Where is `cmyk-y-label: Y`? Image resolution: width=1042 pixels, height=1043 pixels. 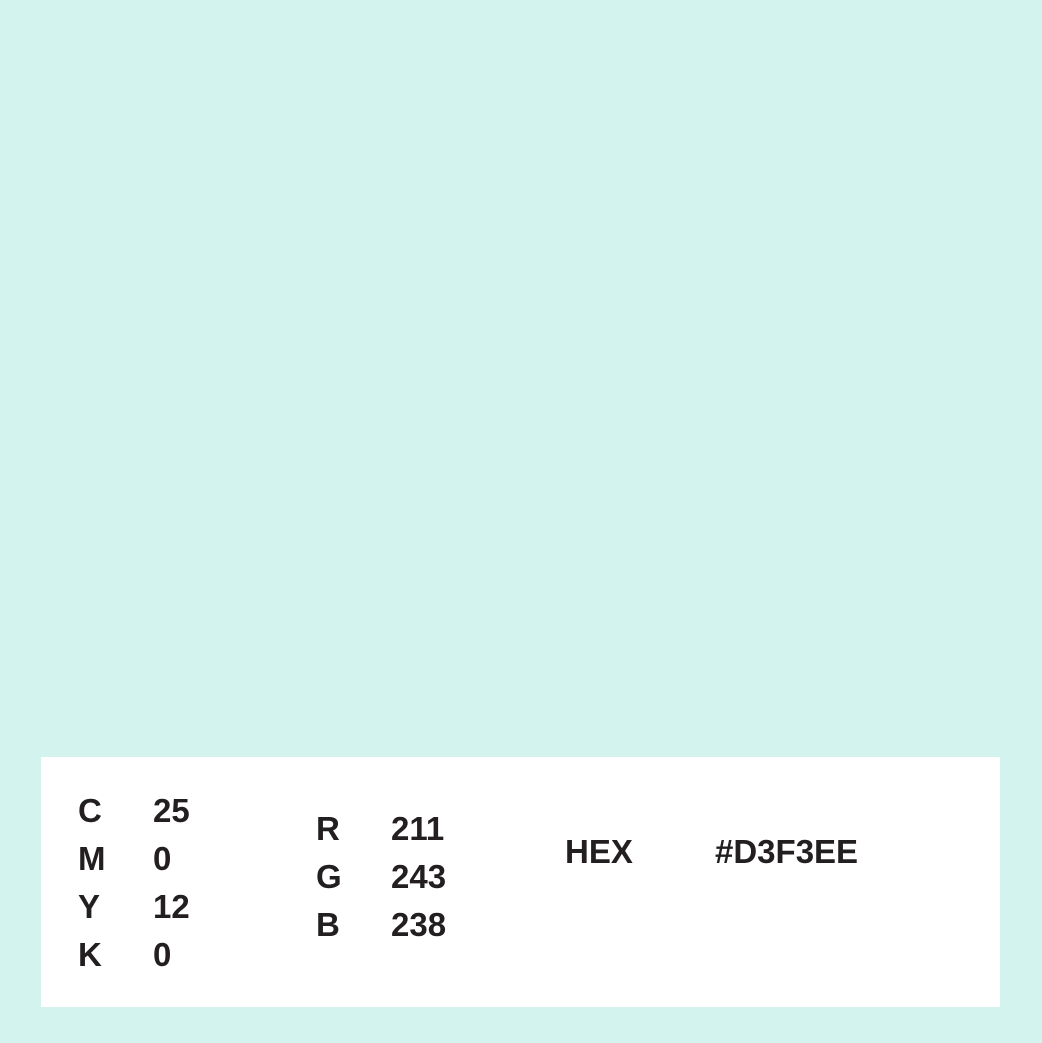
cmyk-y-label: Y is located at coordinates (89, 906).